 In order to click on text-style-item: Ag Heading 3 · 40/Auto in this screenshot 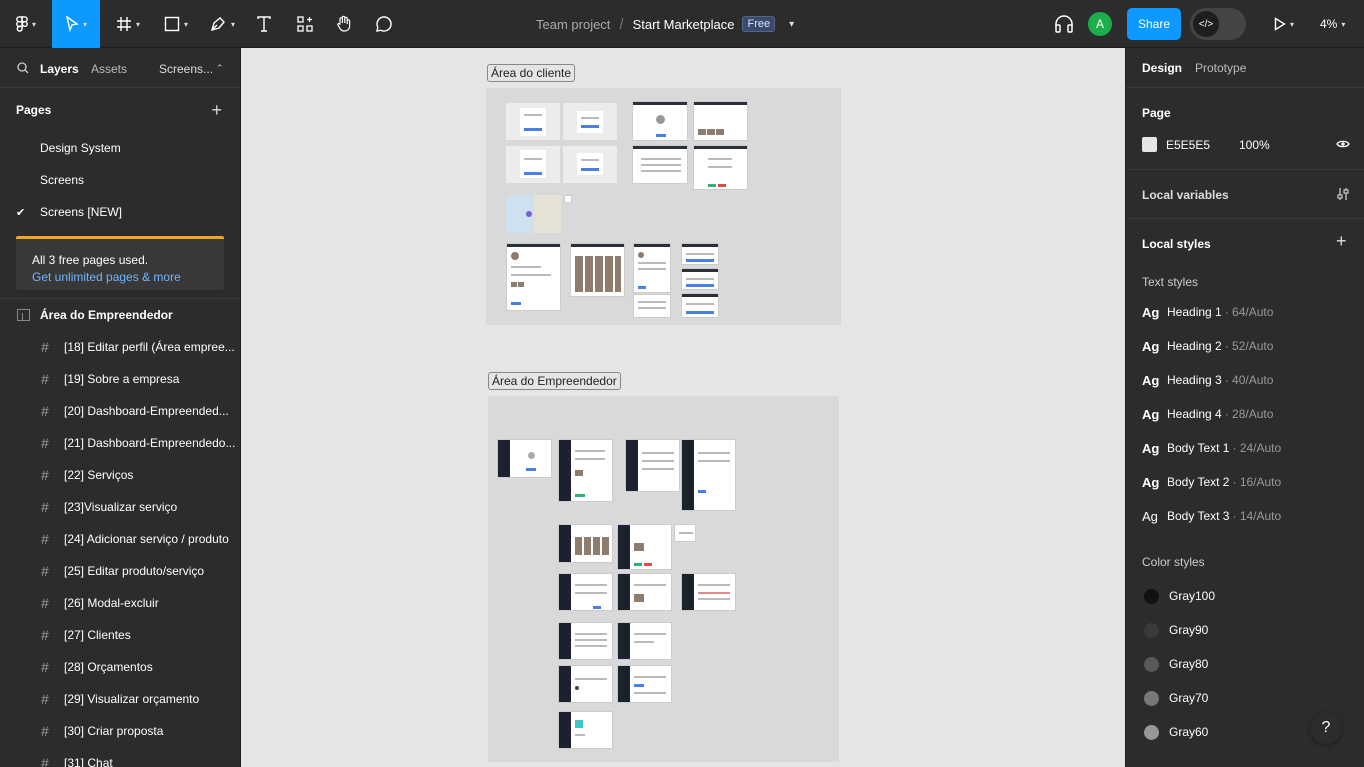, I will do `click(1245, 380)`.